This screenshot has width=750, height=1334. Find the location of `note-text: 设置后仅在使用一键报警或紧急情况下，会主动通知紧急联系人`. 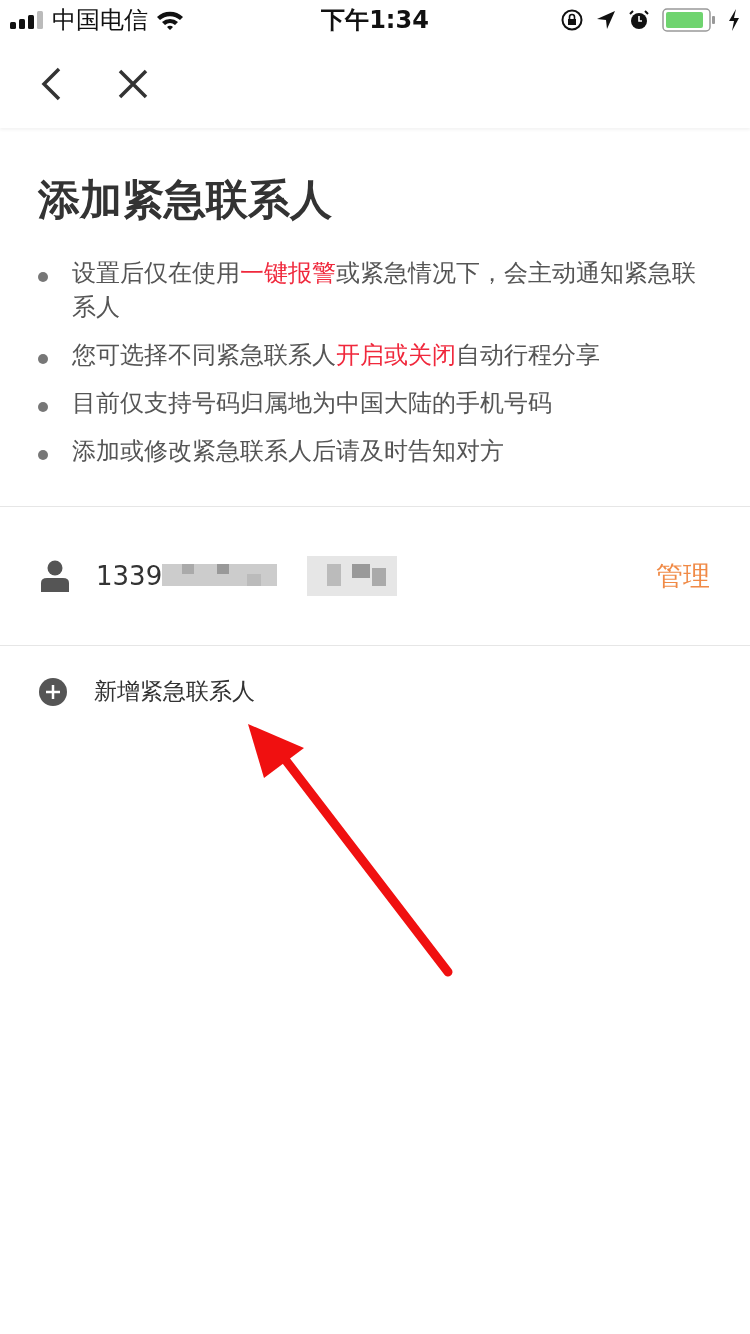

note-text: 设置后仅在使用一键报警或紧急情况下，会主动通知紧急联系人 is located at coordinates (384, 290).